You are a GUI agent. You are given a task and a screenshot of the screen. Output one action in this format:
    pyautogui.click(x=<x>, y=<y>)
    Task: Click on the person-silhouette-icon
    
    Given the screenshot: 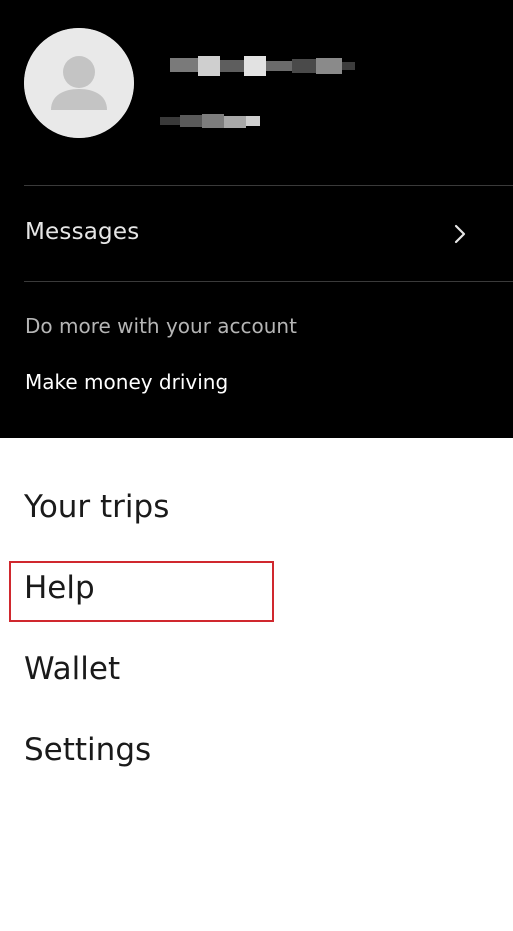 What is the action you would take?
    pyautogui.click(x=79, y=83)
    